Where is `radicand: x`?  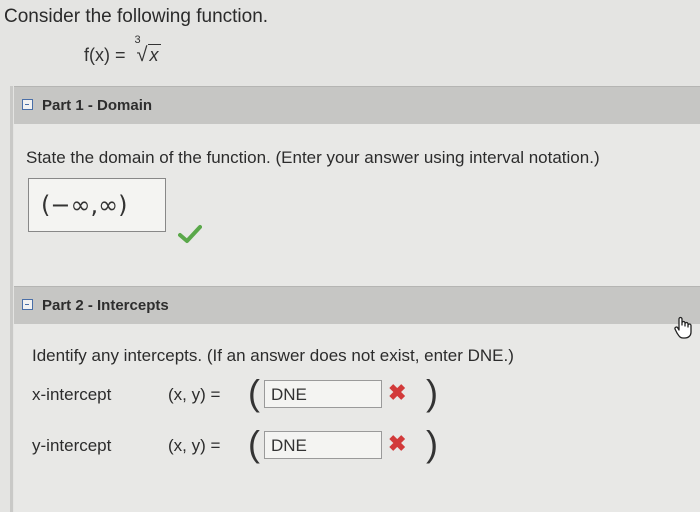 radicand: x is located at coordinates (154, 54).